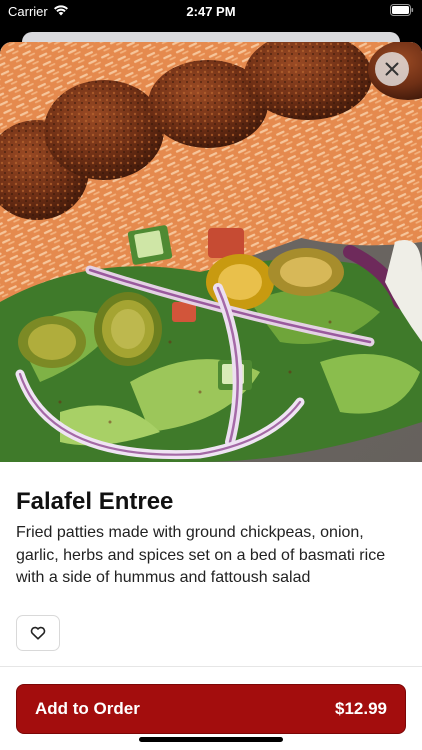  I want to click on status-bar: Carrier 2:47 PM, so click(211, 12).